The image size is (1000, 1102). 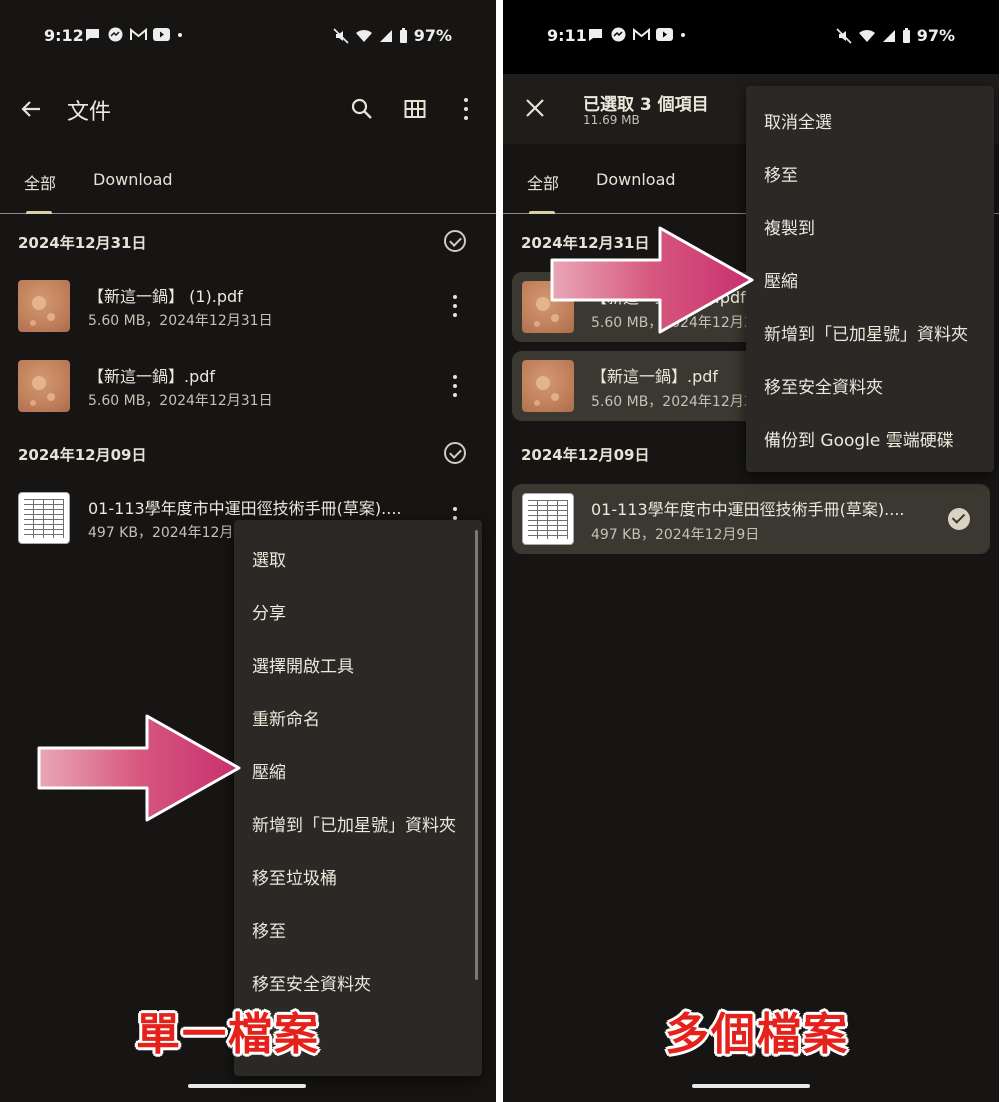 I want to click on top-app-bar: 文件, so click(x=248, y=109).